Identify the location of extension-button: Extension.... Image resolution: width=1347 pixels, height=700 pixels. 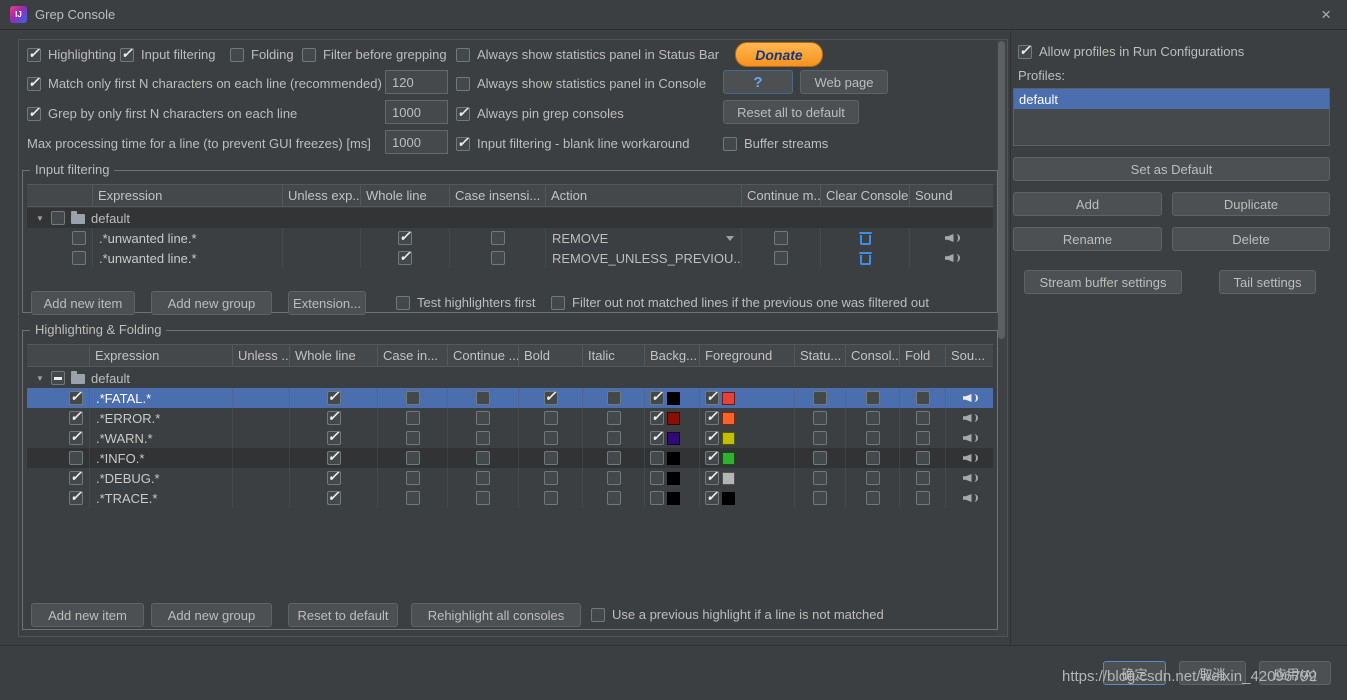
(327, 303).